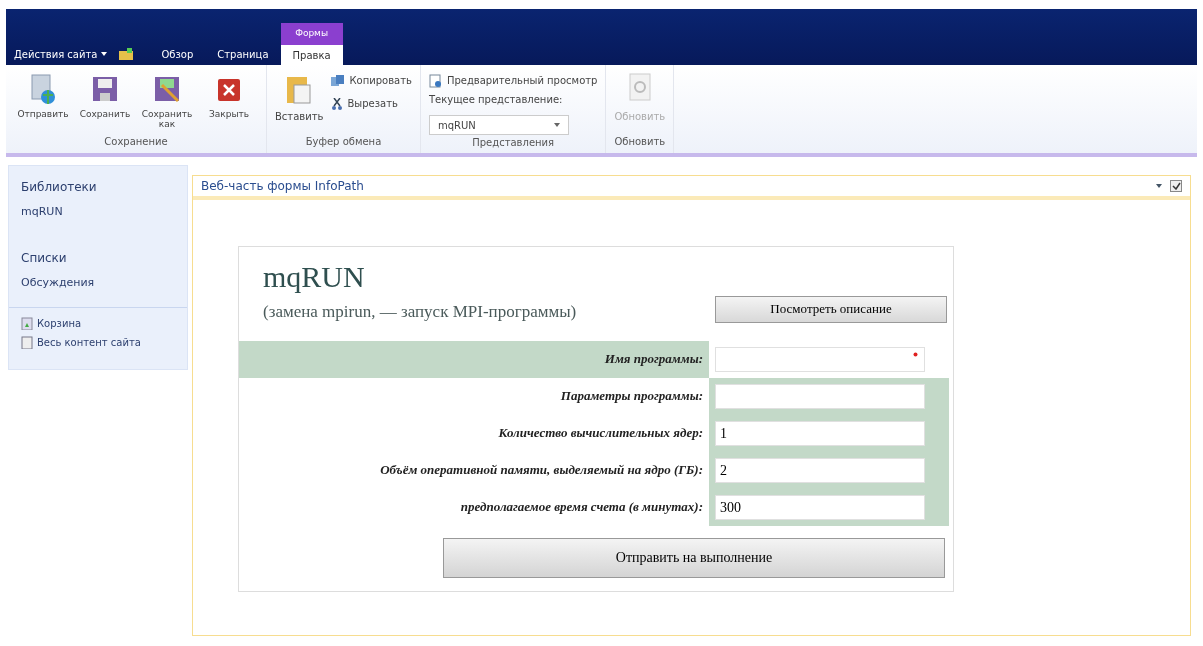  Describe the element at coordinates (98, 187) in the screenshot. I see `sidebar-link: Библиотеки` at that location.